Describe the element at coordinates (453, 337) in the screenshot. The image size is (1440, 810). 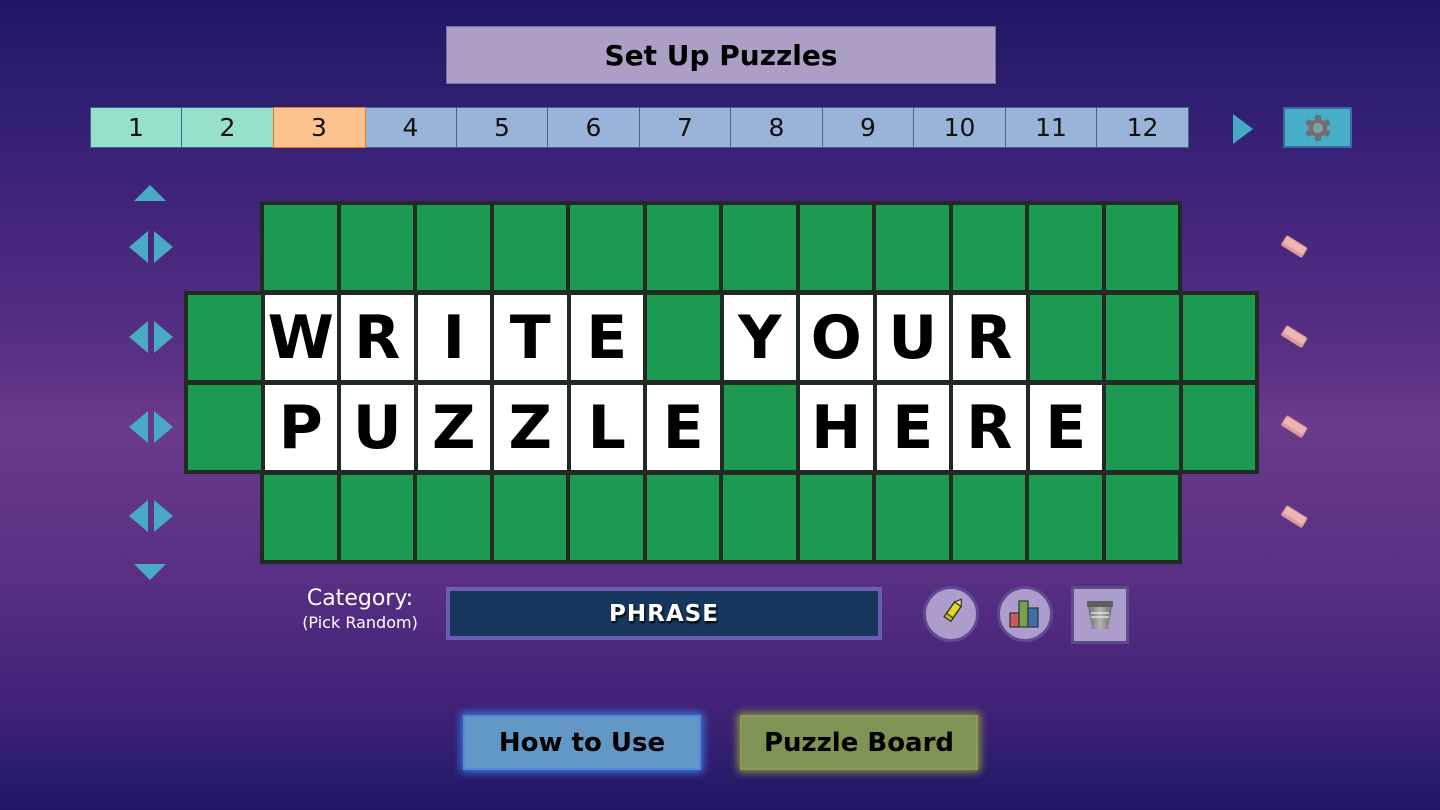
I see `letter-tile: I` at that location.